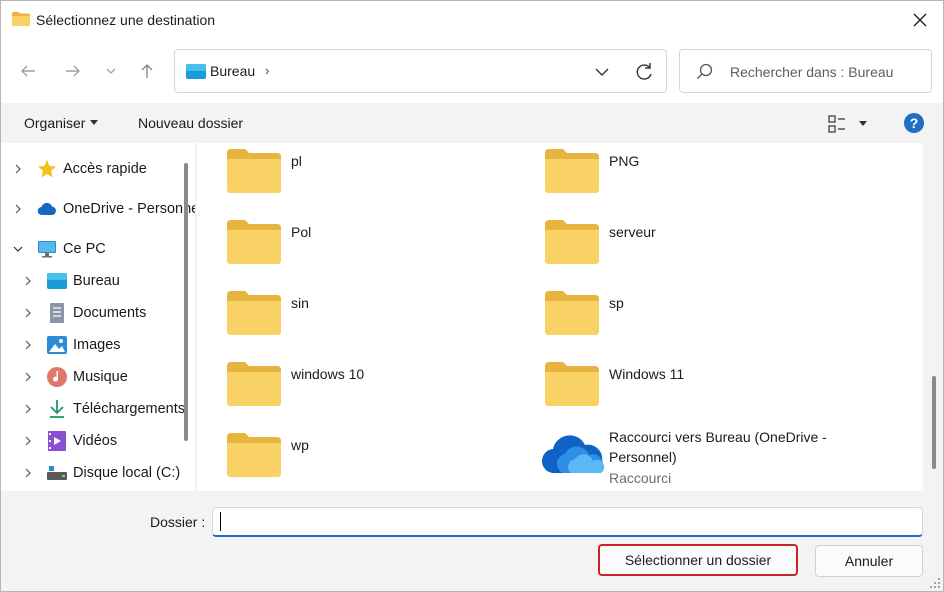 The image size is (944, 592). I want to click on list-item: Windows 11, so click(695, 389).